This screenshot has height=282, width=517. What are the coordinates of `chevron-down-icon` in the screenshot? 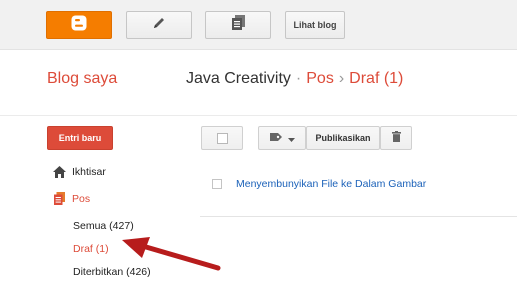 It's located at (291, 138).